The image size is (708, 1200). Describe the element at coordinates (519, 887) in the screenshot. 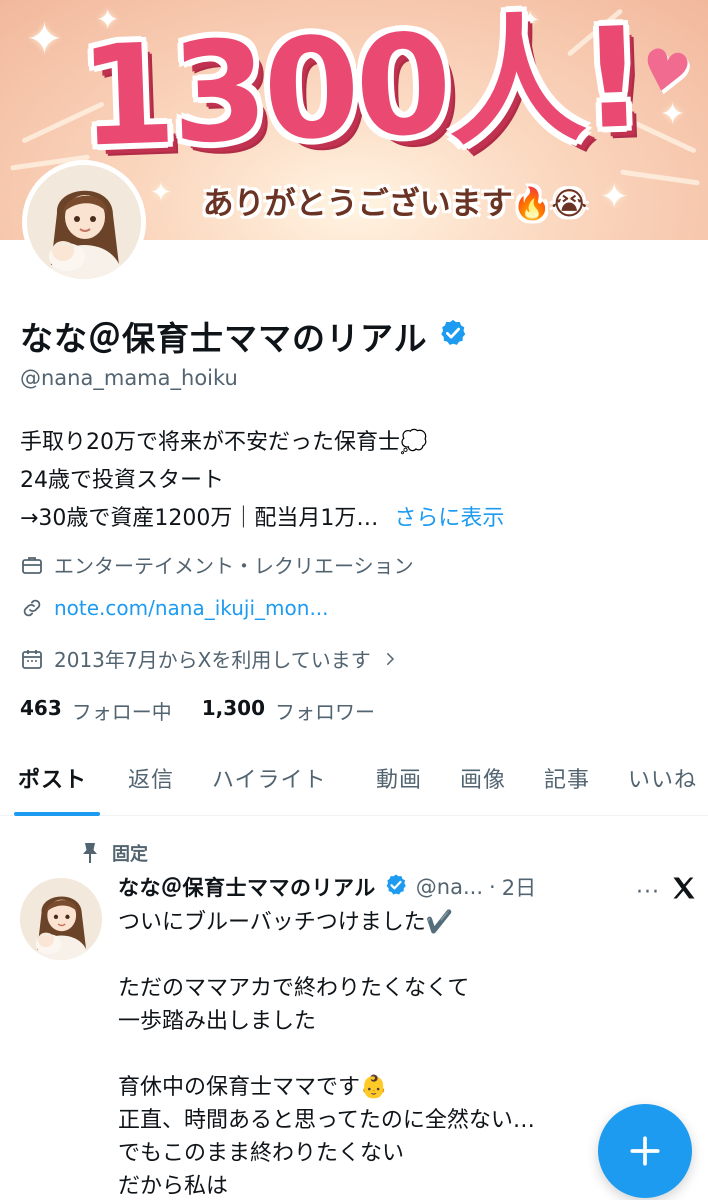

I see `post-timestamp: 2日` at that location.